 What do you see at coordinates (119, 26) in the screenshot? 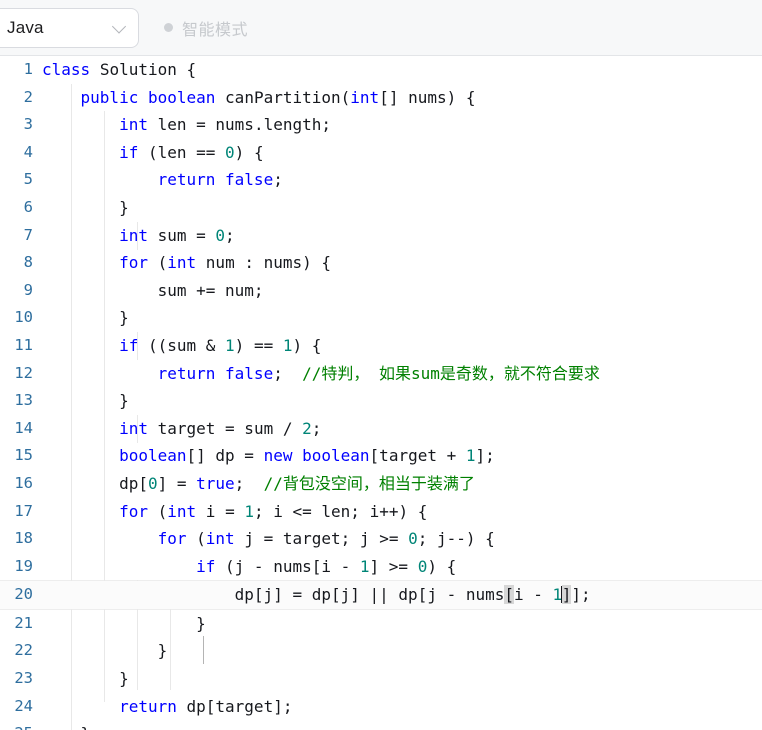
I see `chevron-down-icon` at bounding box center [119, 26].